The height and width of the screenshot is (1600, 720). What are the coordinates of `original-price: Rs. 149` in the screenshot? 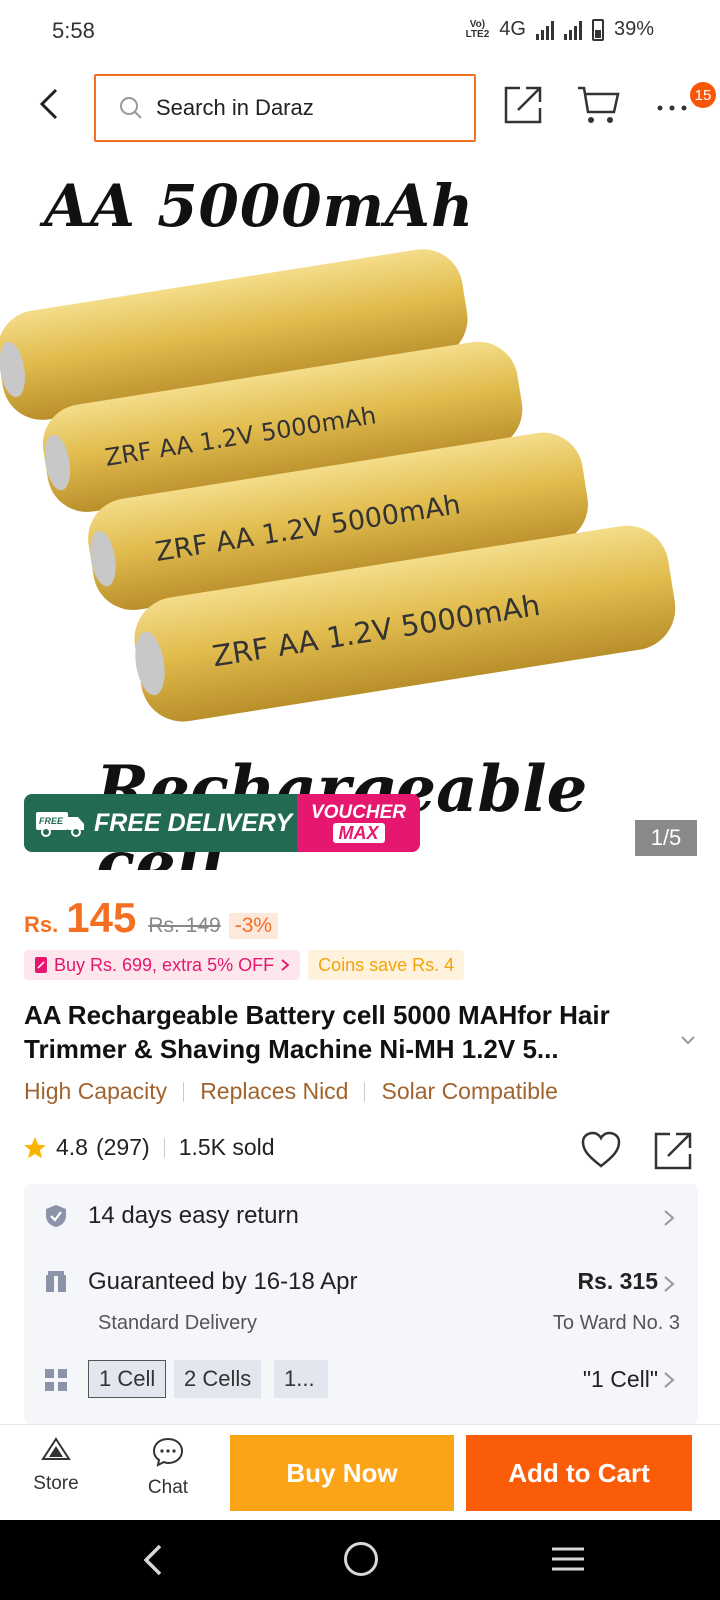 It's located at (184, 925).